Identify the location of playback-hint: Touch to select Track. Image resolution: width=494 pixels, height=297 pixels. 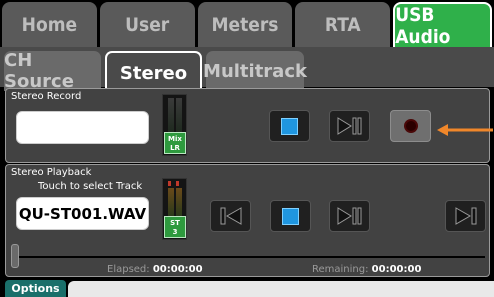
(90, 186).